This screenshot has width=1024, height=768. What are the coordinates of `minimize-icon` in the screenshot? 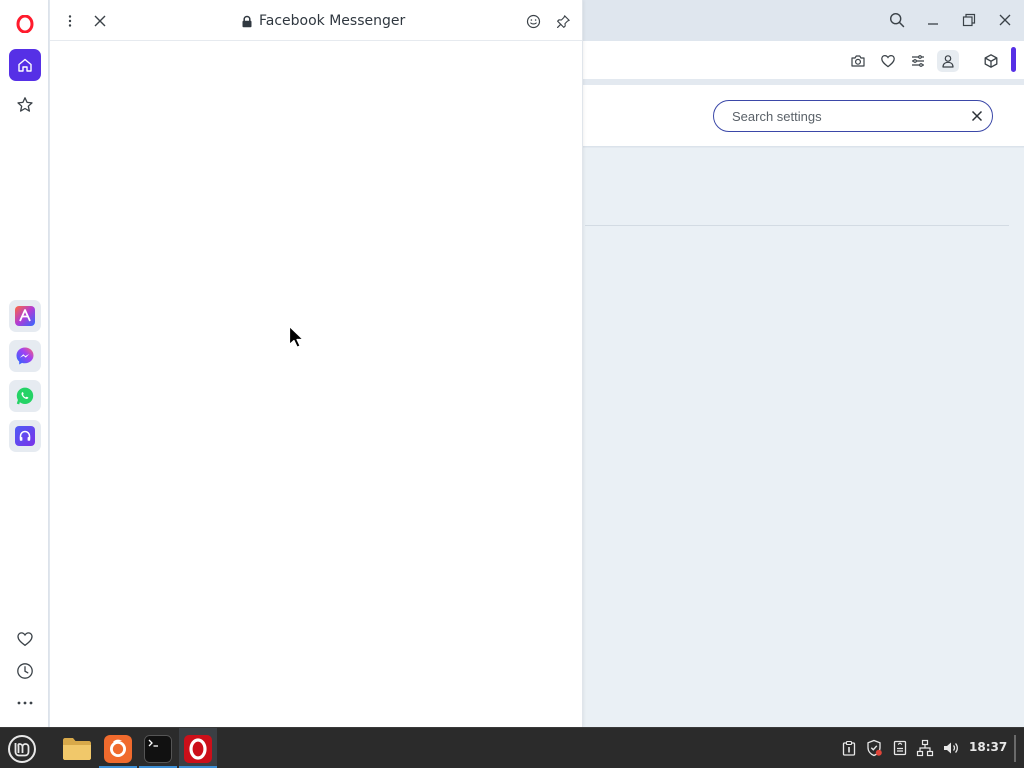 It's located at (933, 20).